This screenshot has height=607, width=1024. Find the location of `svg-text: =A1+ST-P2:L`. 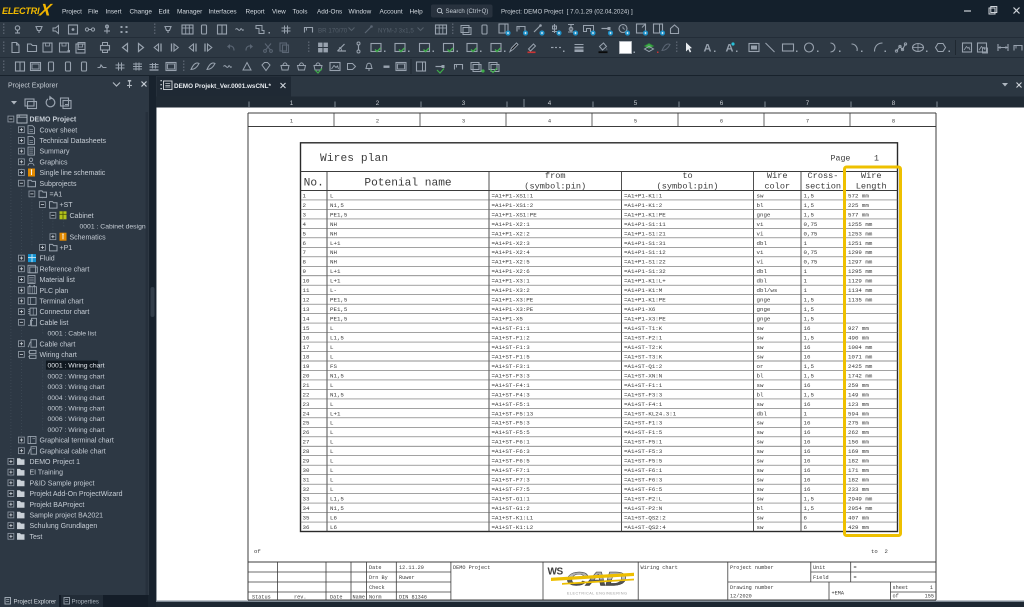

svg-text: =A1+ST-P2:L is located at coordinates (643, 499).